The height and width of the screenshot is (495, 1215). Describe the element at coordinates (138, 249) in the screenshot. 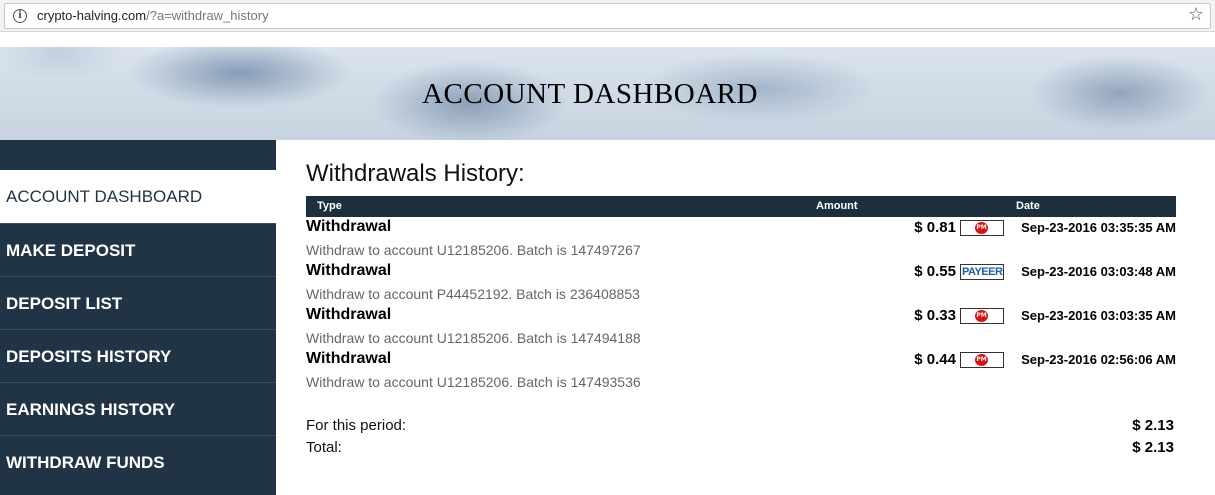

I see `sidebar-item-make-deposit: MAKE DEPOSIT` at that location.